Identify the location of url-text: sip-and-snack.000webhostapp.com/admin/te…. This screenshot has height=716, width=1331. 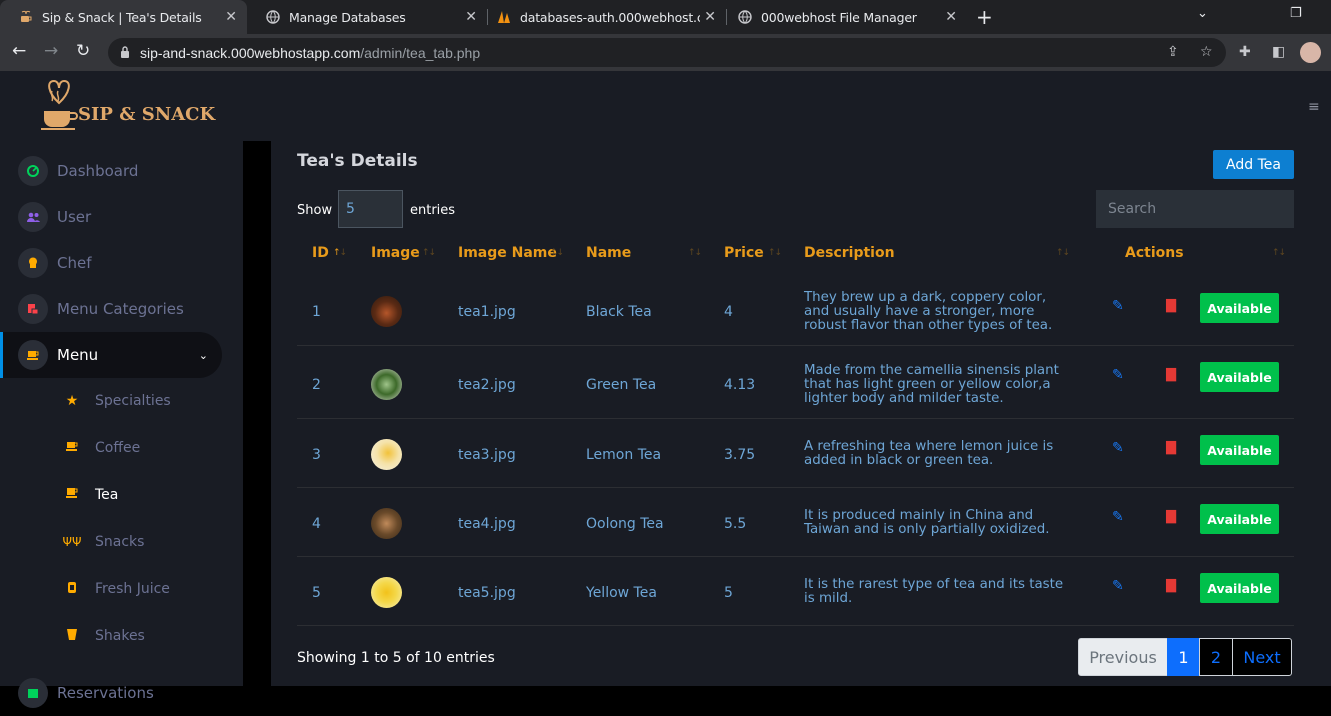
(310, 52).